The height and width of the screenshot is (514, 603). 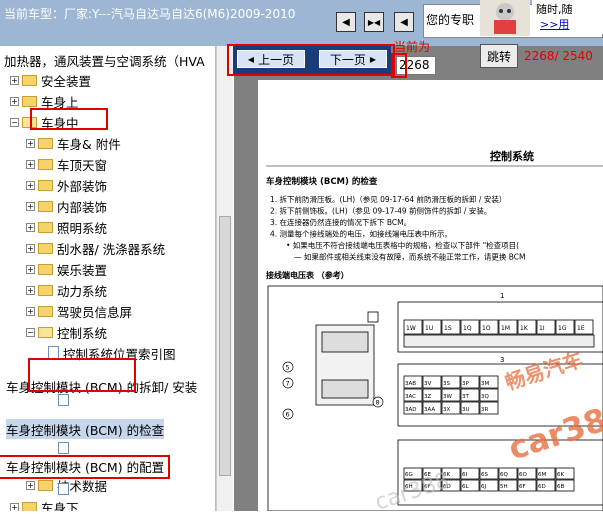 What do you see at coordinates (79, 311) in the screenshot?
I see `tree-item: + 驾驶员信息屏` at bounding box center [79, 311].